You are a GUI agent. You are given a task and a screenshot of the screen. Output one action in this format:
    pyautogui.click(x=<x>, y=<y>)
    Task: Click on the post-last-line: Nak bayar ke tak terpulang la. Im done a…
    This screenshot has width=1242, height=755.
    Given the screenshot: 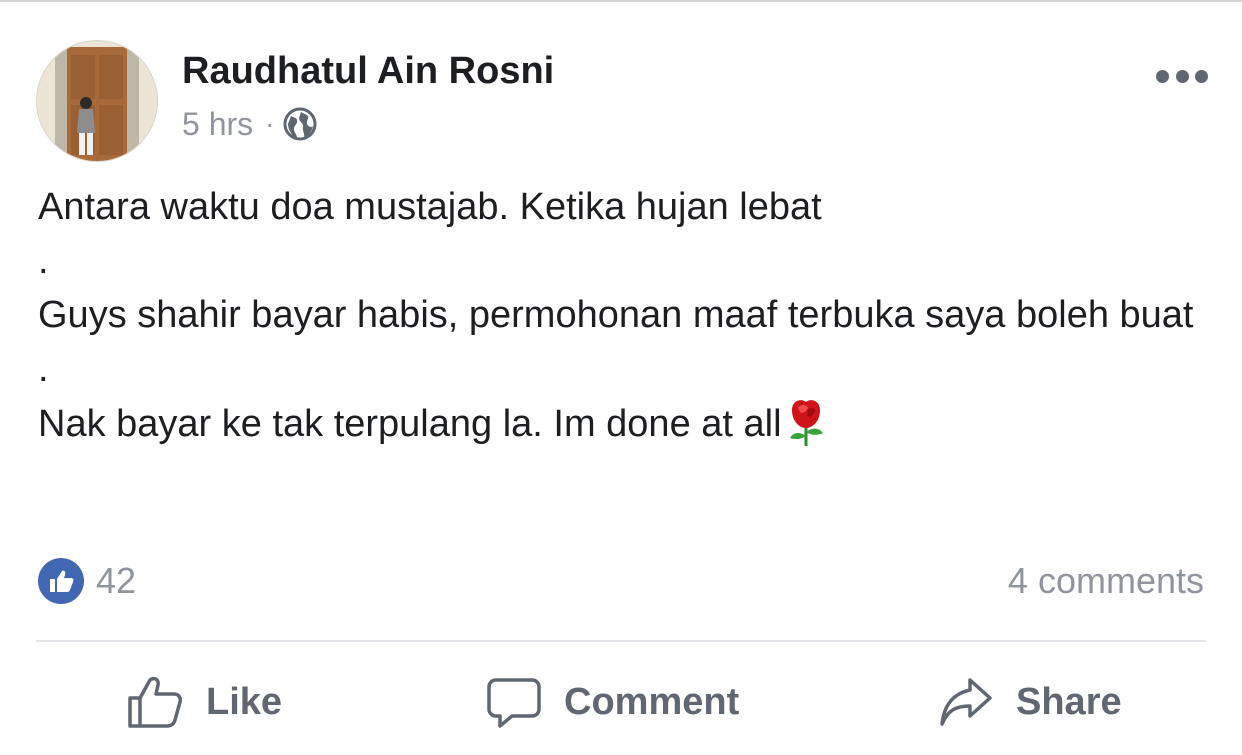 What is the action you would take?
    pyautogui.click(x=623, y=423)
    